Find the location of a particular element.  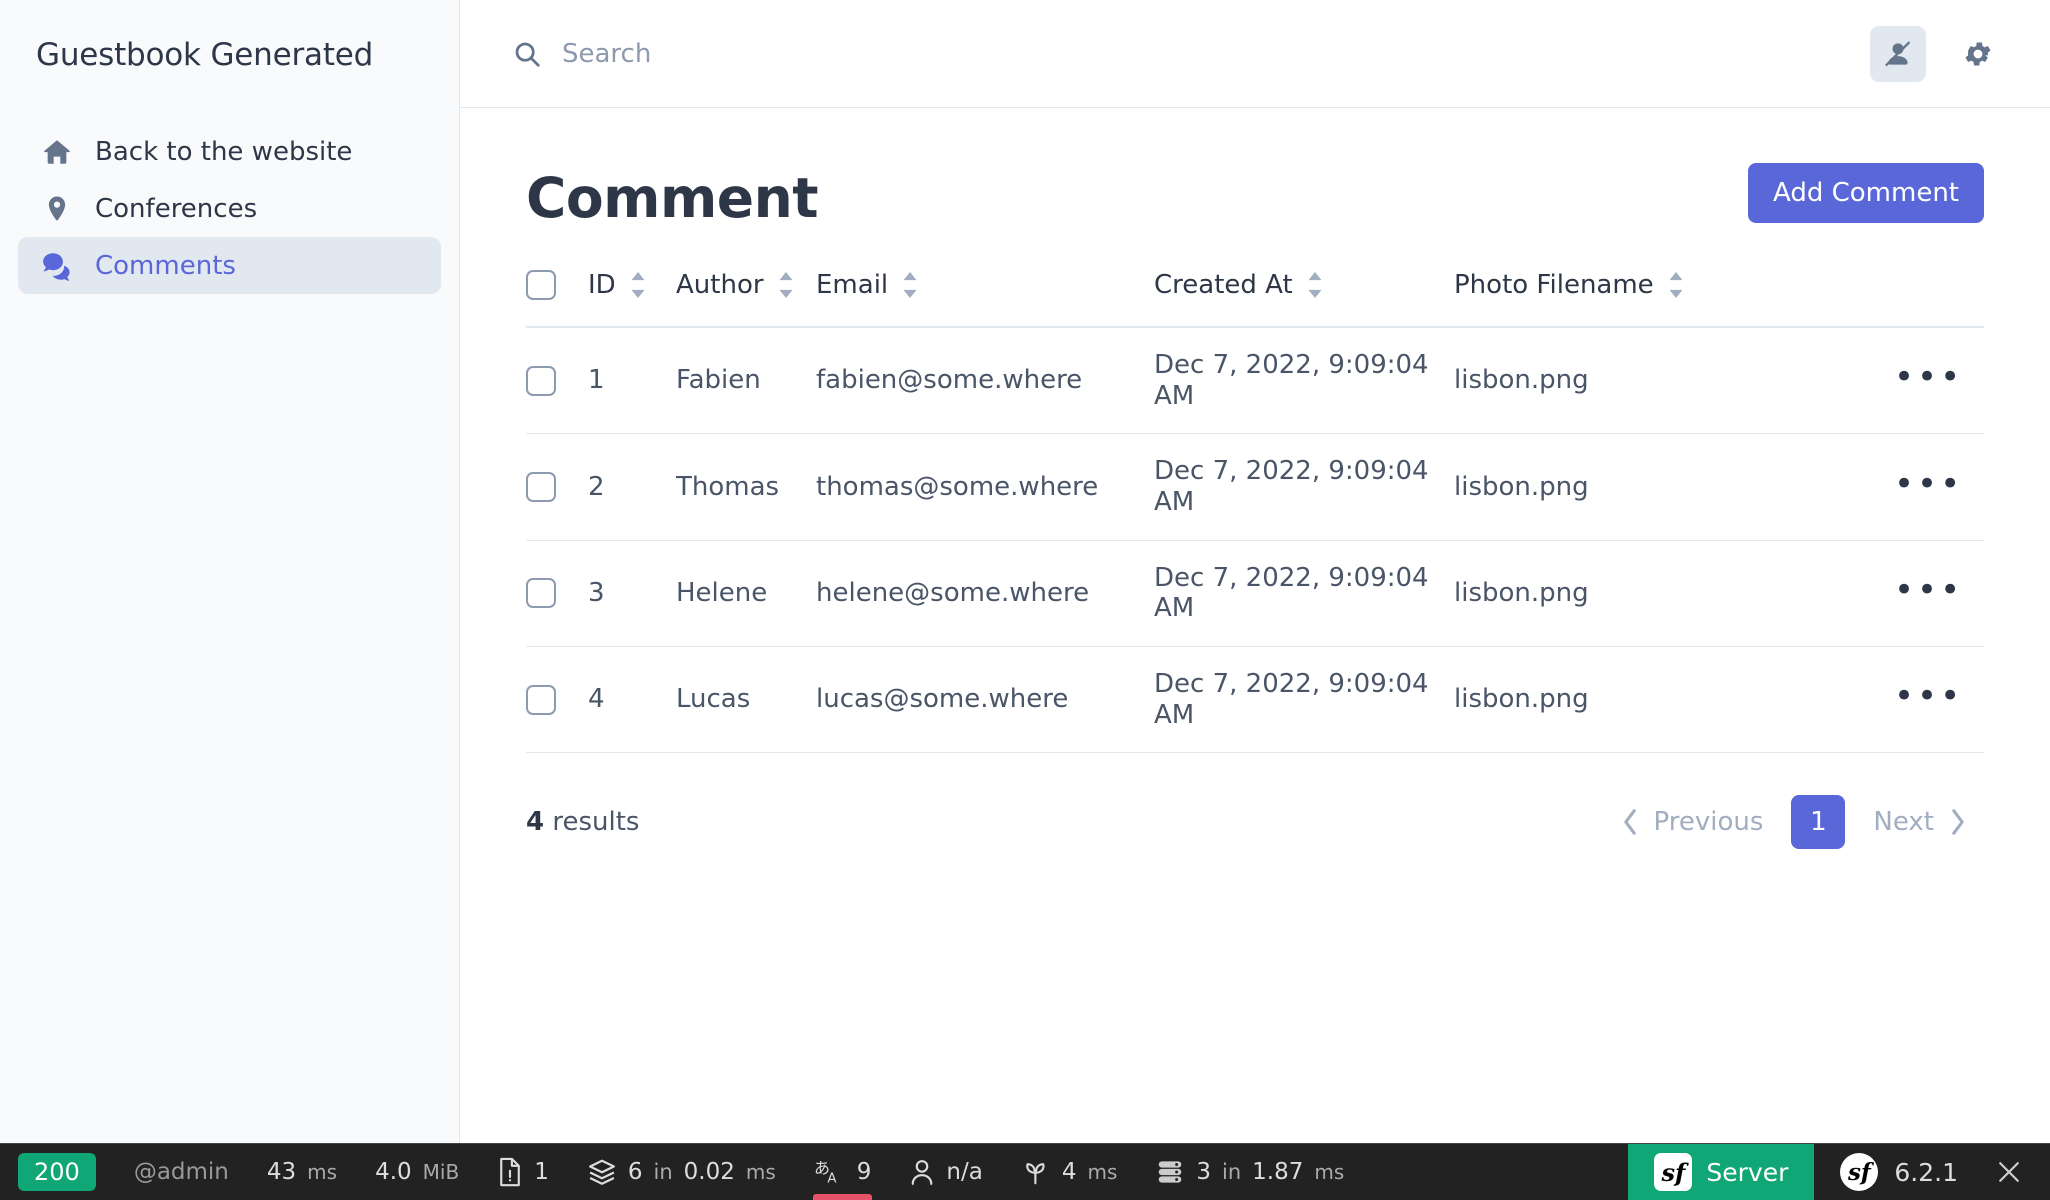

sidebar-item-comments: Comments is located at coordinates (229, 265).